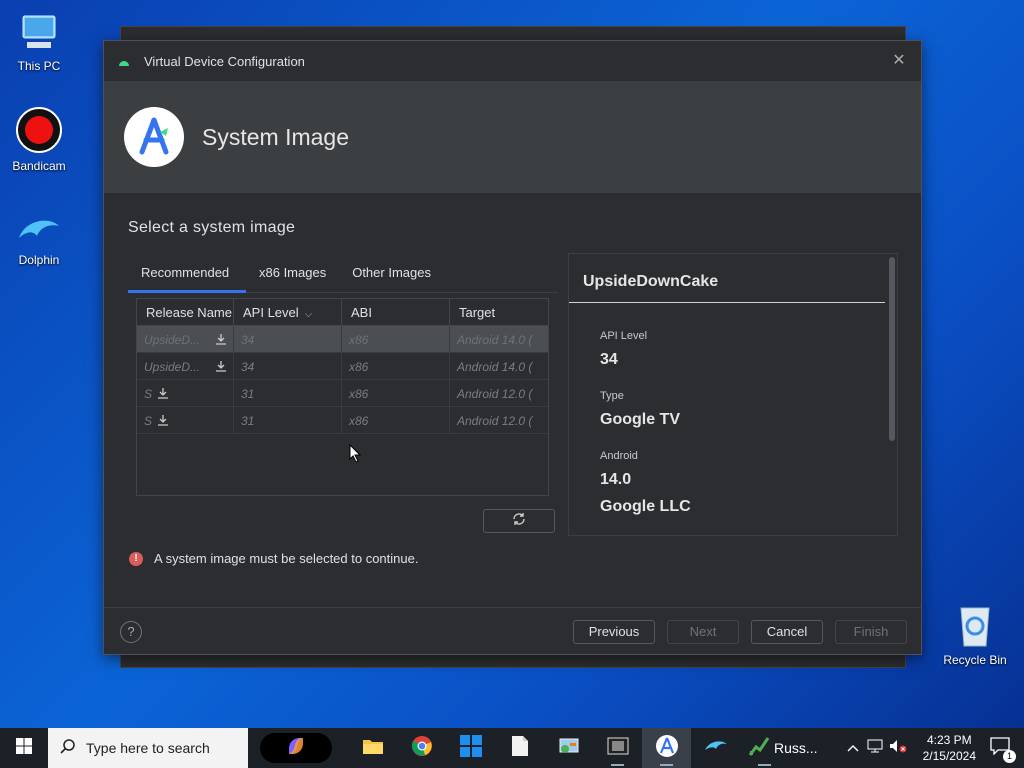 The width and height of the screenshot is (1024, 768). I want to click on dialog-footer: ? Previous Next Cancel Finish, so click(512, 631).